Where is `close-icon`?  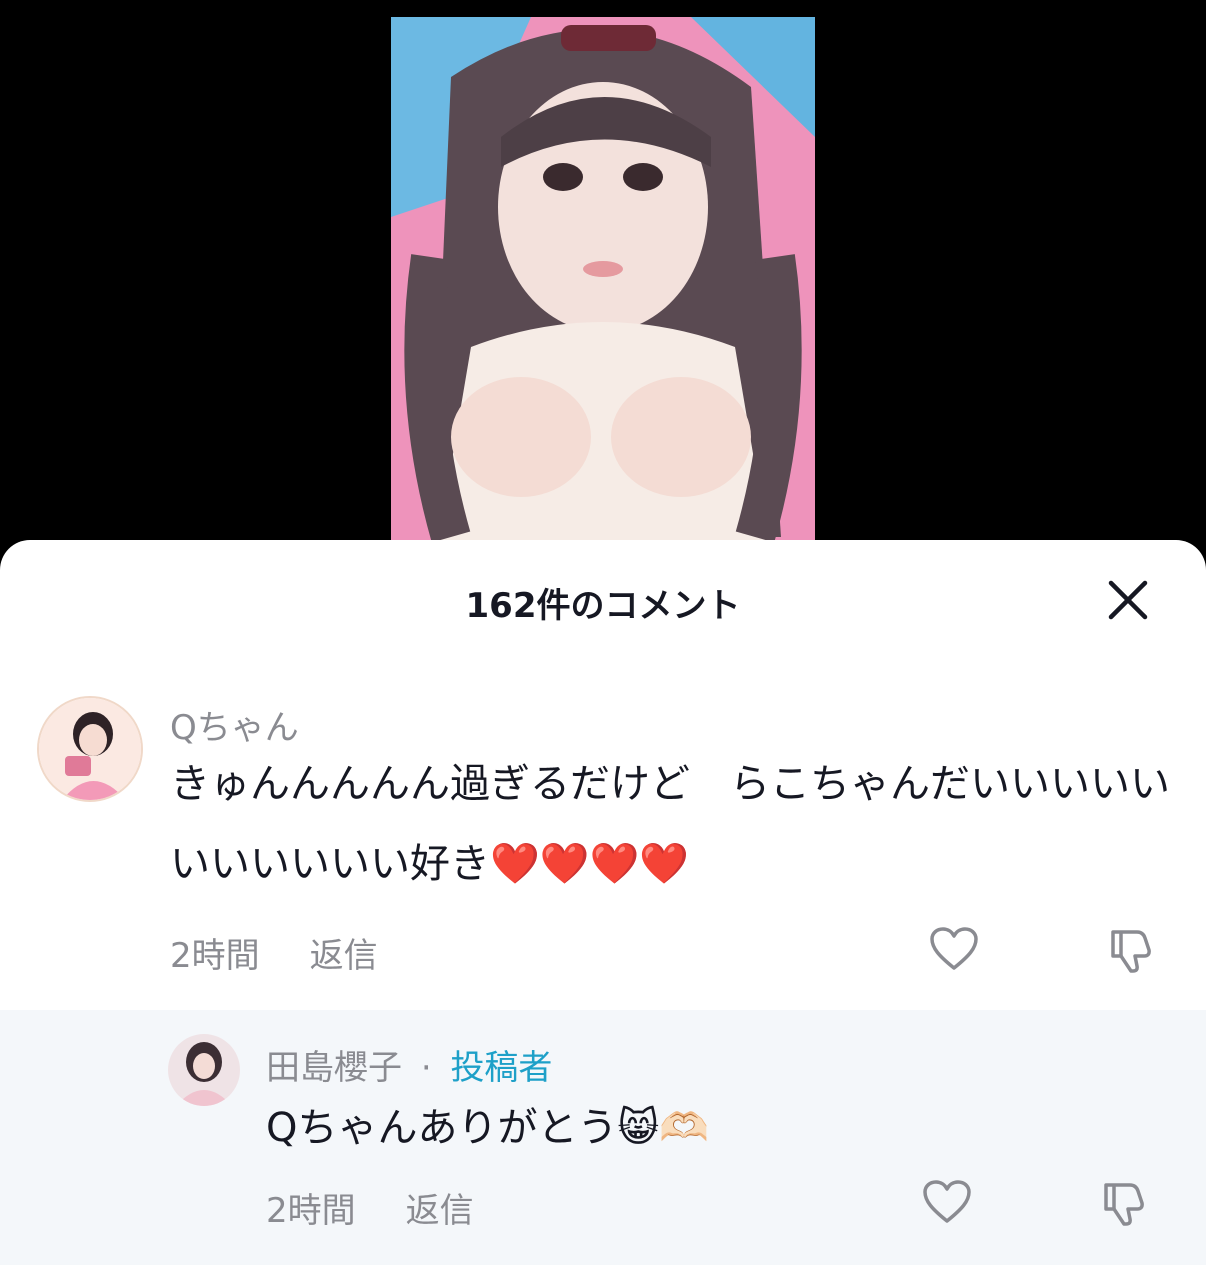 close-icon is located at coordinates (1128, 600).